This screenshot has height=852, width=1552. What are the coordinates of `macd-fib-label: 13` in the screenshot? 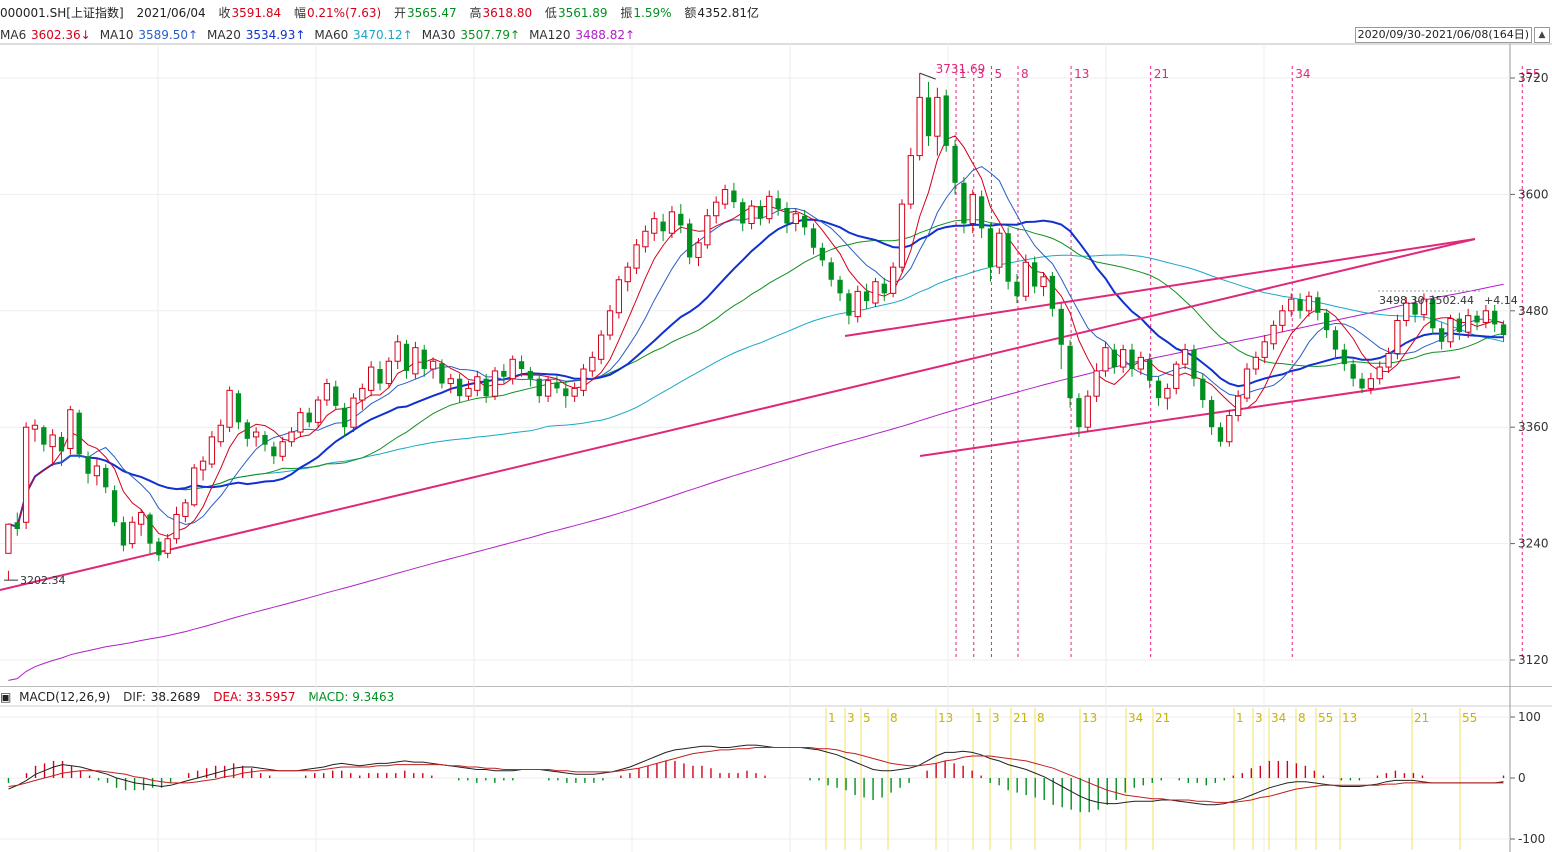 It's located at (945, 718).